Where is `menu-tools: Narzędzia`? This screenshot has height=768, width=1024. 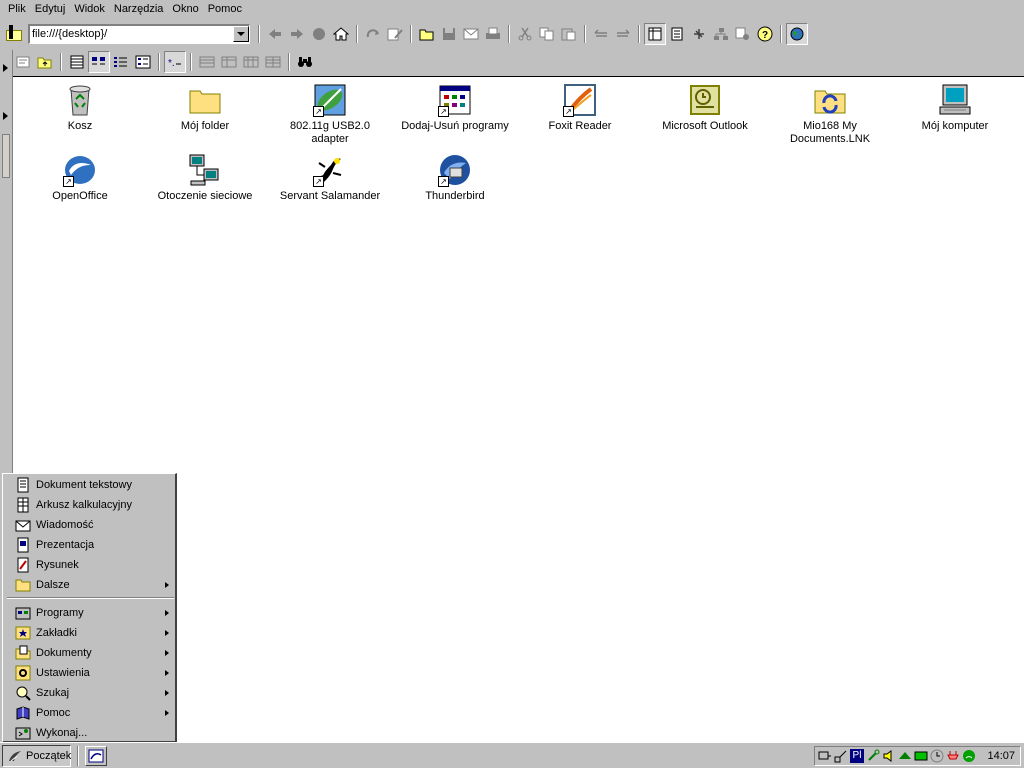 menu-tools: Narzędzia is located at coordinates (139, 9).